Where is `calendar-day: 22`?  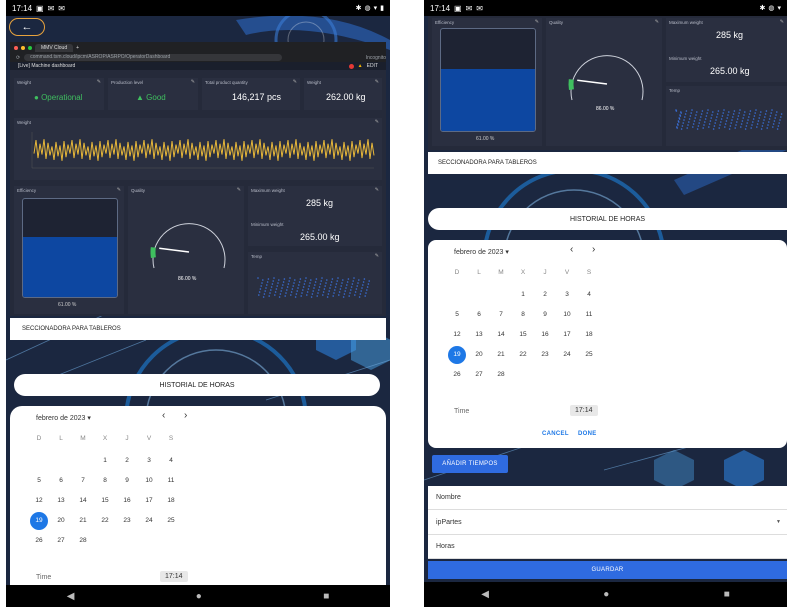
calendar-day: 22 is located at coordinates (523, 355).